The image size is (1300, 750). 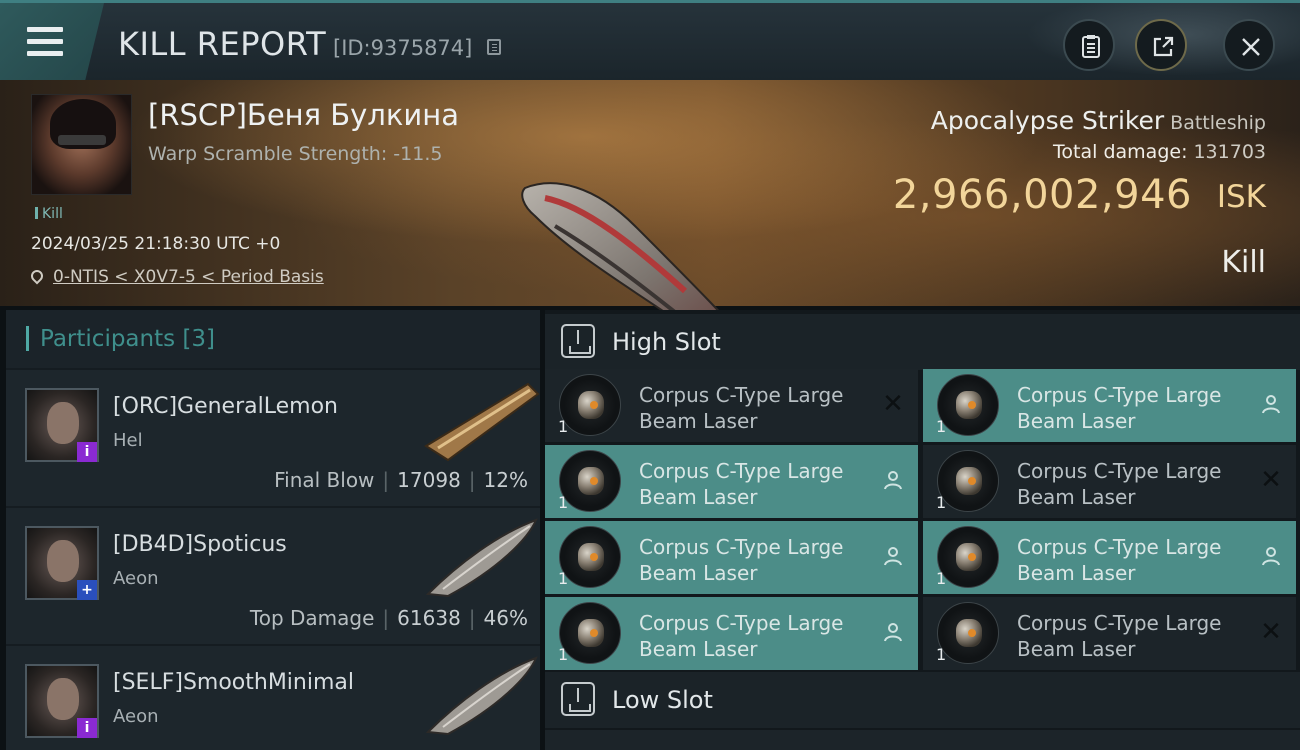 I want to click on low-slot-label: Low Slot, so click(x=662, y=700).